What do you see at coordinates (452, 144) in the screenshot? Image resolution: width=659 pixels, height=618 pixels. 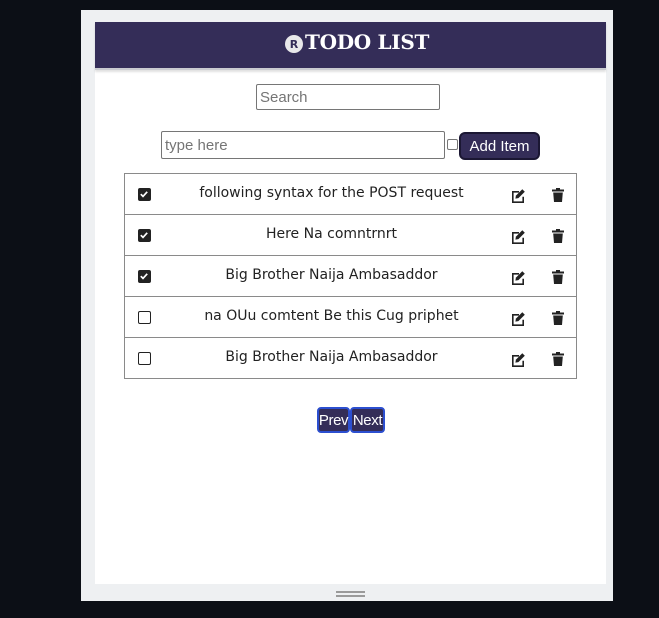 I see `add-item-checkbox` at bounding box center [452, 144].